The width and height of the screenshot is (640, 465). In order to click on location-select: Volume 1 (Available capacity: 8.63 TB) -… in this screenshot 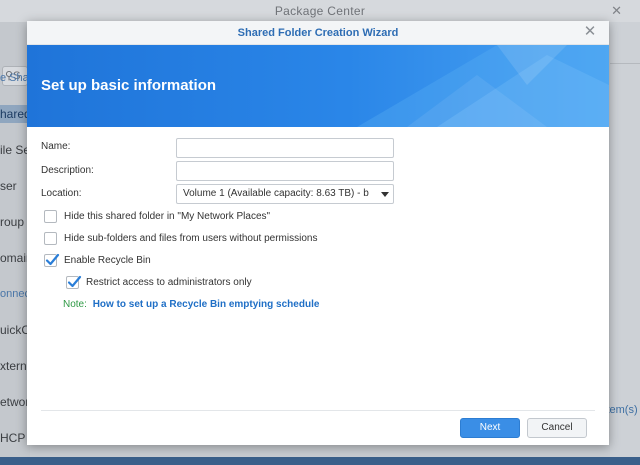, I will do `click(285, 194)`.